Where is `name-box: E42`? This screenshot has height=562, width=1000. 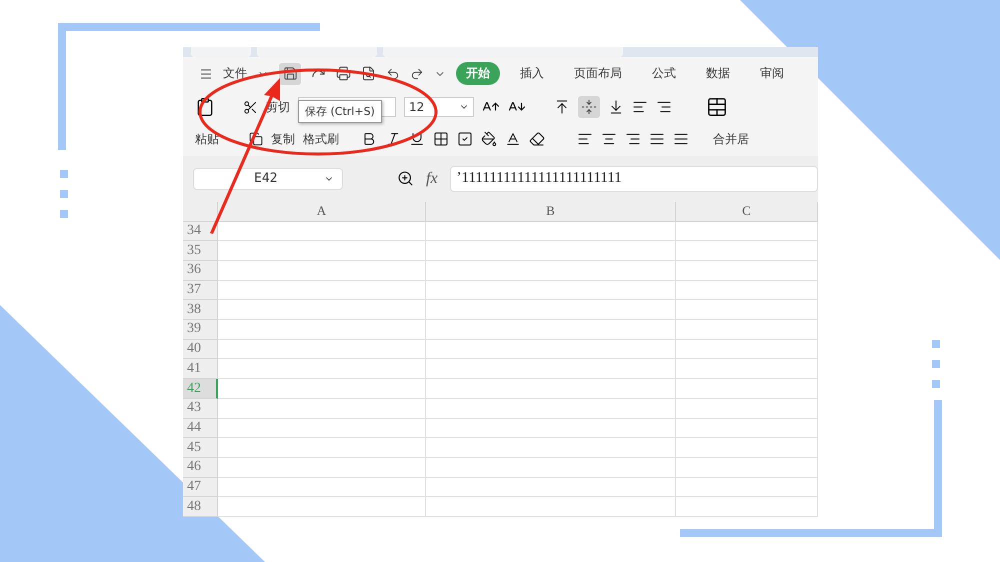
name-box: E42 is located at coordinates (268, 179).